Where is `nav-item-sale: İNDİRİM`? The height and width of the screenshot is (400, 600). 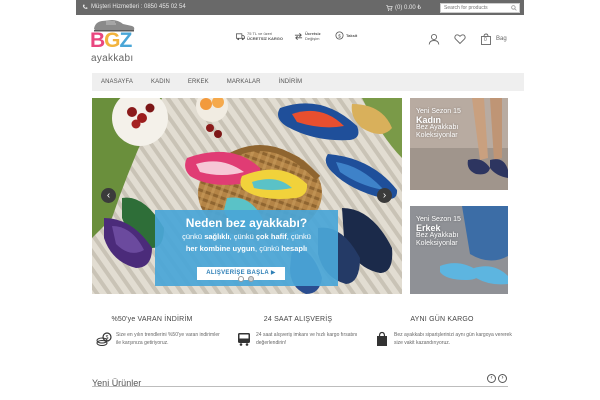 nav-item-sale: İNDİRİM is located at coordinates (291, 82).